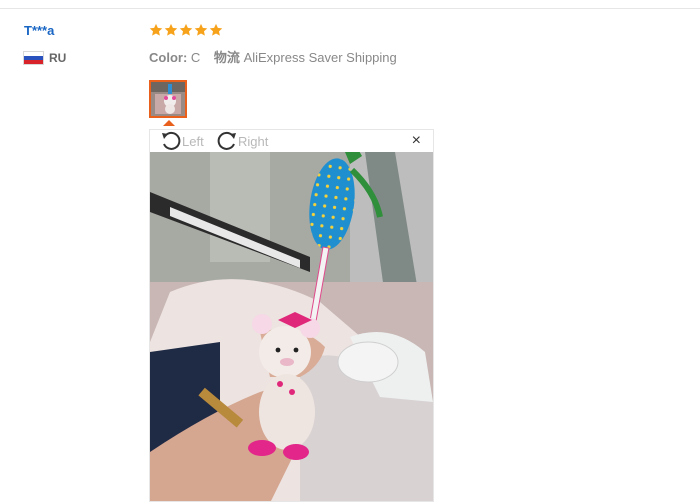  What do you see at coordinates (320, 57) in the screenshot?
I see `shipping-value: AliExpress Saver Shipping` at bounding box center [320, 57].